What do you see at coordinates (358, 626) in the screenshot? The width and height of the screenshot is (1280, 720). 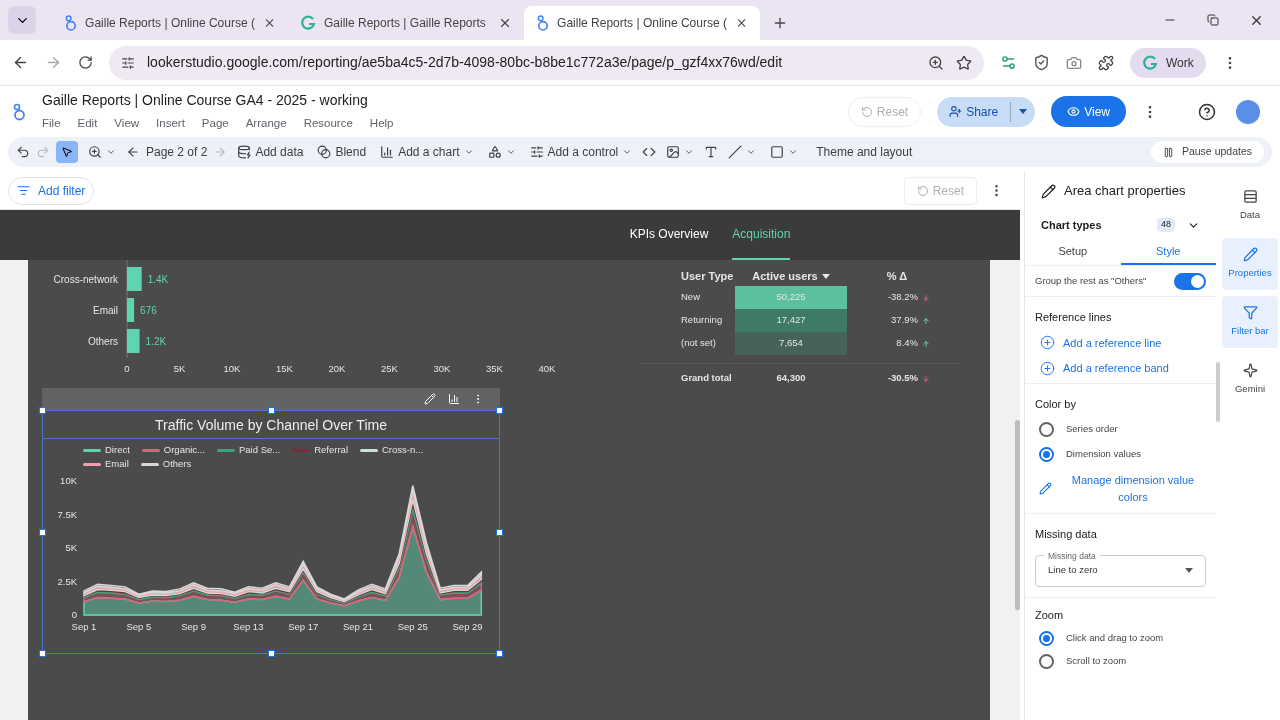 I see `axis-tick-label: Sep 21` at bounding box center [358, 626].